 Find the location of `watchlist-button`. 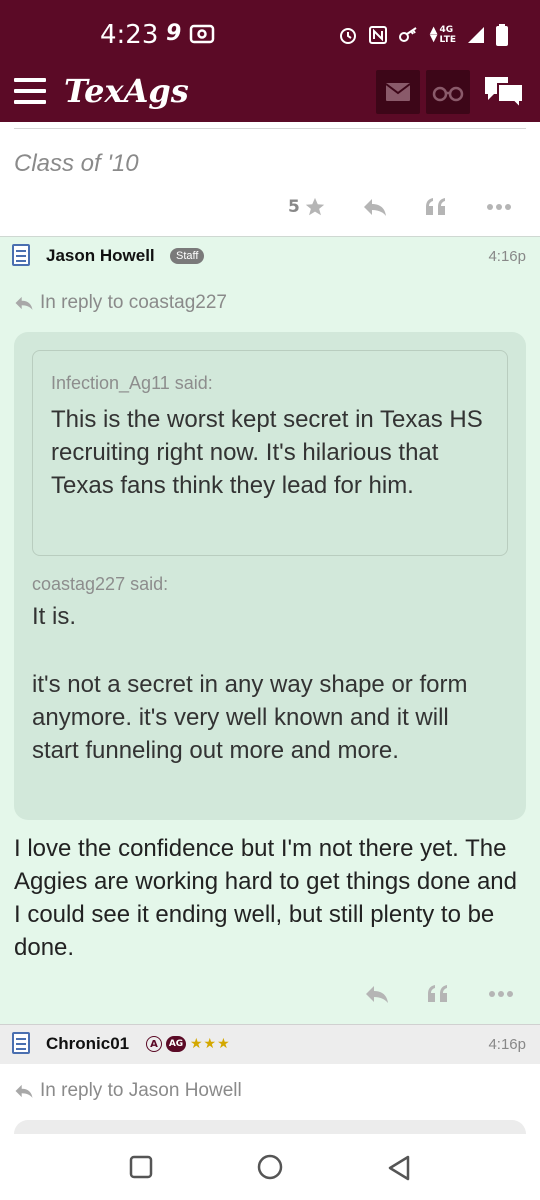

watchlist-button is located at coordinates (448, 92).